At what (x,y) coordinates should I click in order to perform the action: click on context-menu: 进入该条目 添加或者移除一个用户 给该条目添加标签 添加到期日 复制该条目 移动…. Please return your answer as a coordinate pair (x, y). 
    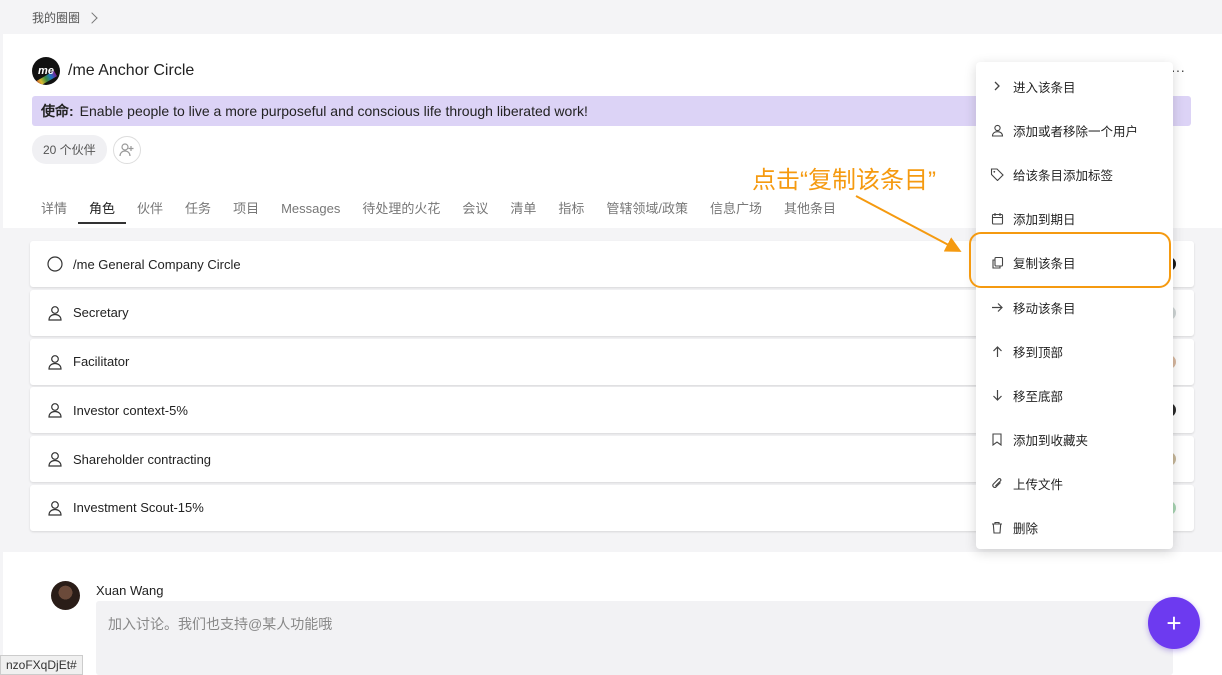
    Looking at the image, I should click on (1074, 305).